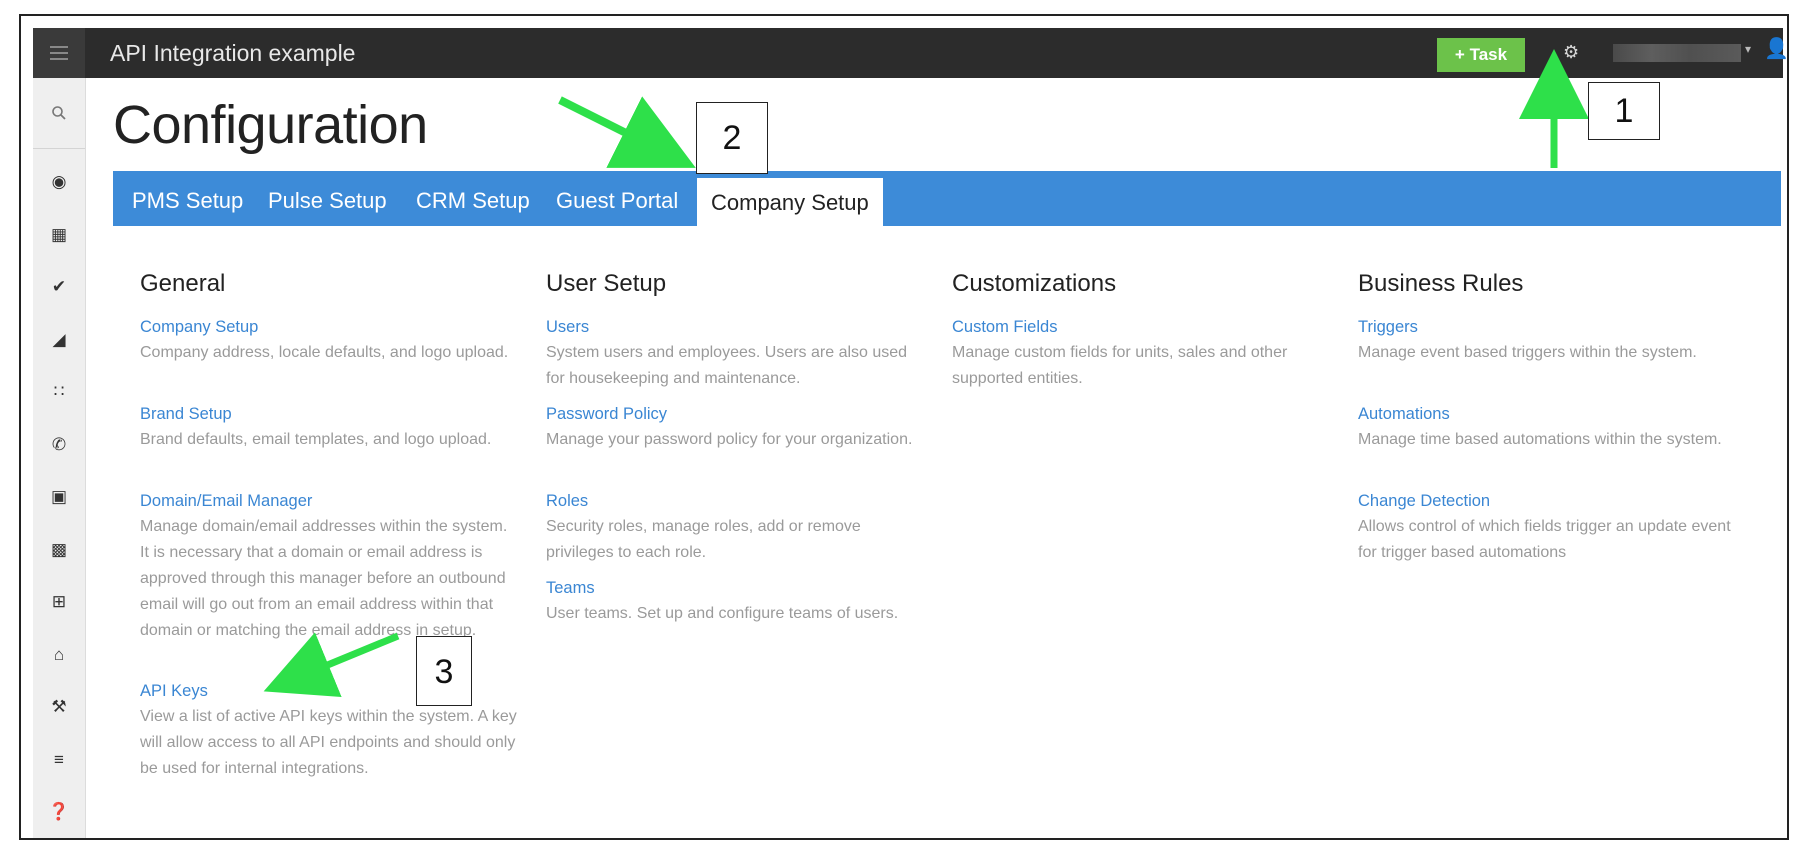 This screenshot has height=857, width=1811. Describe the element at coordinates (233, 53) in the screenshot. I see `app-title: API Integration example` at that location.